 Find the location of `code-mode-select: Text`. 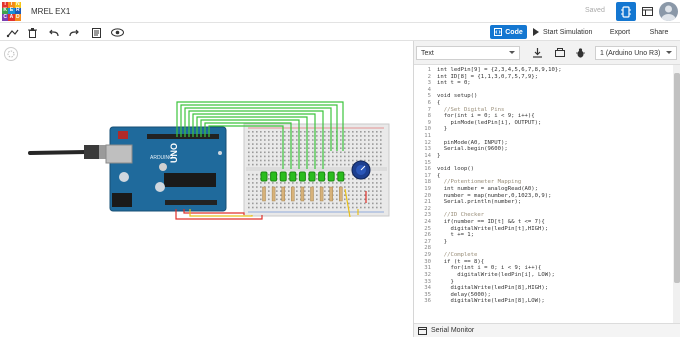

code-mode-select: Text is located at coordinates (468, 53).